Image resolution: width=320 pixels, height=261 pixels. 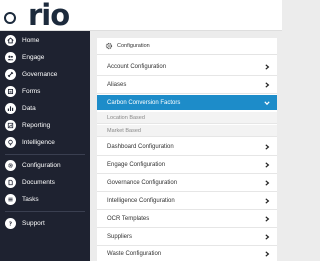 What do you see at coordinates (187, 85) in the screenshot?
I see `row-aliases: Aliases` at bounding box center [187, 85].